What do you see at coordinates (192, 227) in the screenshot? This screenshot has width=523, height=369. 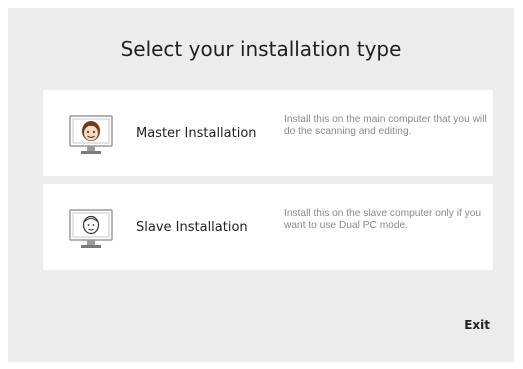 I see `slave-installation-label: Slave Installation` at bounding box center [192, 227].